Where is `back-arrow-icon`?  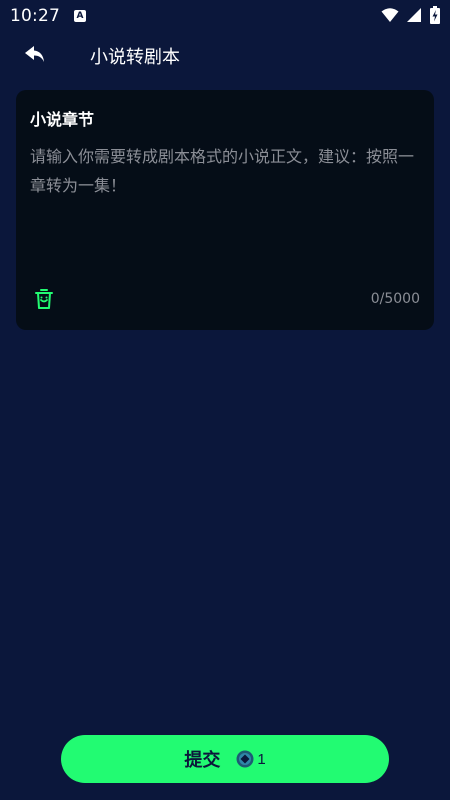 back-arrow-icon is located at coordinates (34, 54).